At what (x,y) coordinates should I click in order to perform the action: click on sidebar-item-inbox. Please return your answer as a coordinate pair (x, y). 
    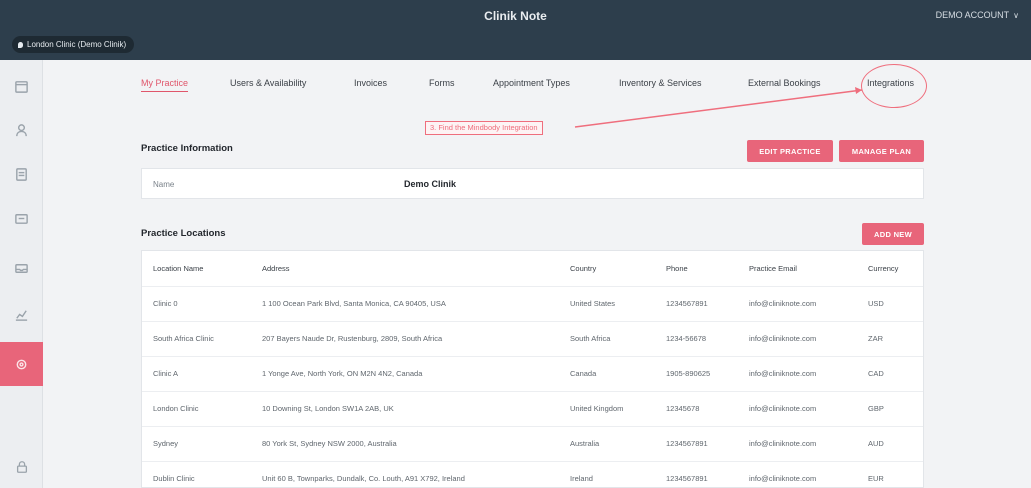
    Looking at the image, I should click on (21, 268).